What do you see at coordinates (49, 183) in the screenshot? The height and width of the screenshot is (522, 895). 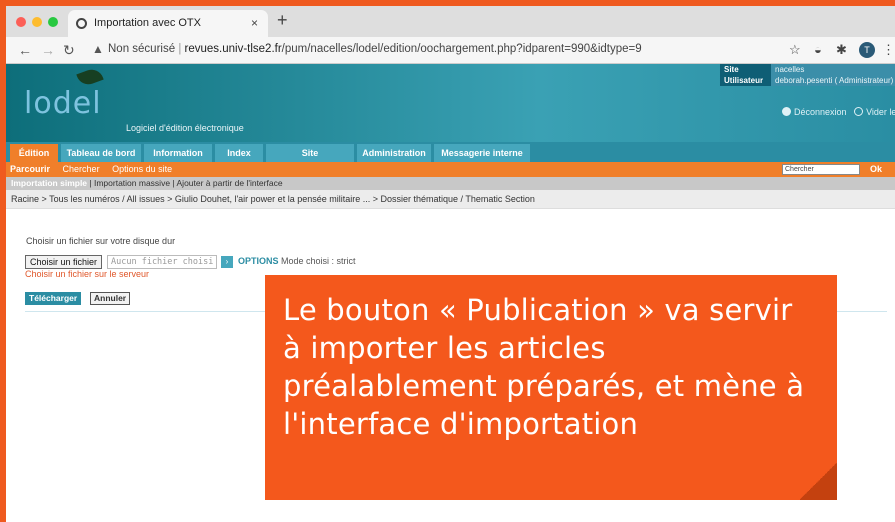 I see `mode-simple: Importation simple` at bounding box center [49, 183].